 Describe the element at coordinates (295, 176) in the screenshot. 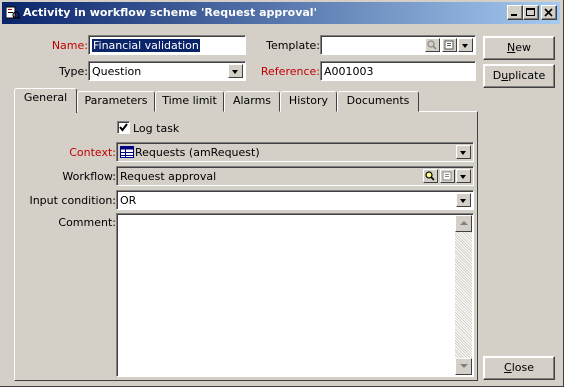

I see `workflow-field: Request approval` at that location.